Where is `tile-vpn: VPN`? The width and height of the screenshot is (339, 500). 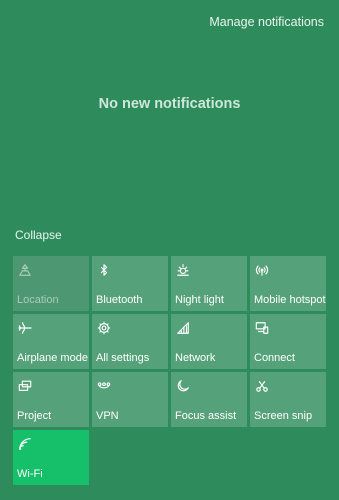 tile-vpn: VPN is located at coordinates (130, 399).